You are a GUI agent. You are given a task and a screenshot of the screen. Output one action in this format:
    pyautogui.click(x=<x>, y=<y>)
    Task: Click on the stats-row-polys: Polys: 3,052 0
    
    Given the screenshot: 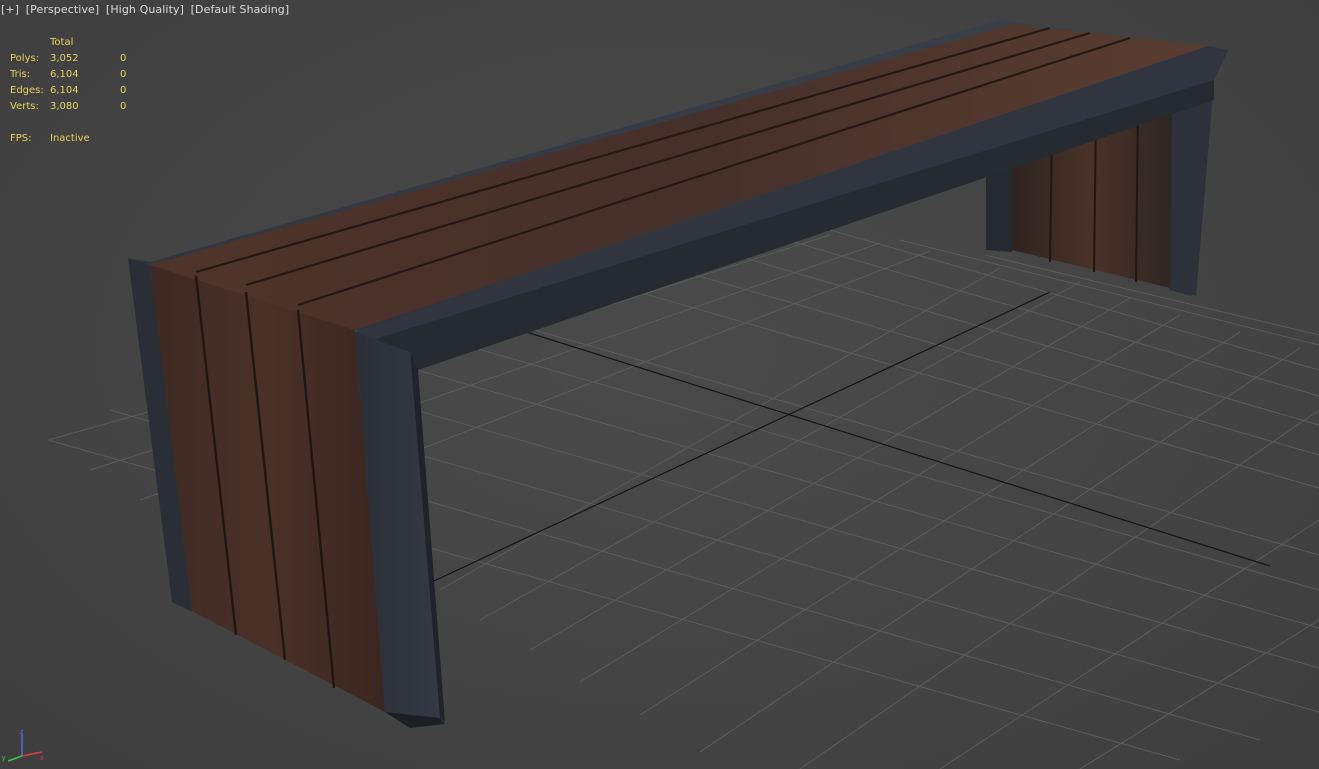 What is the action you would take?
    pyautogui.click(x=68, y=58)
    